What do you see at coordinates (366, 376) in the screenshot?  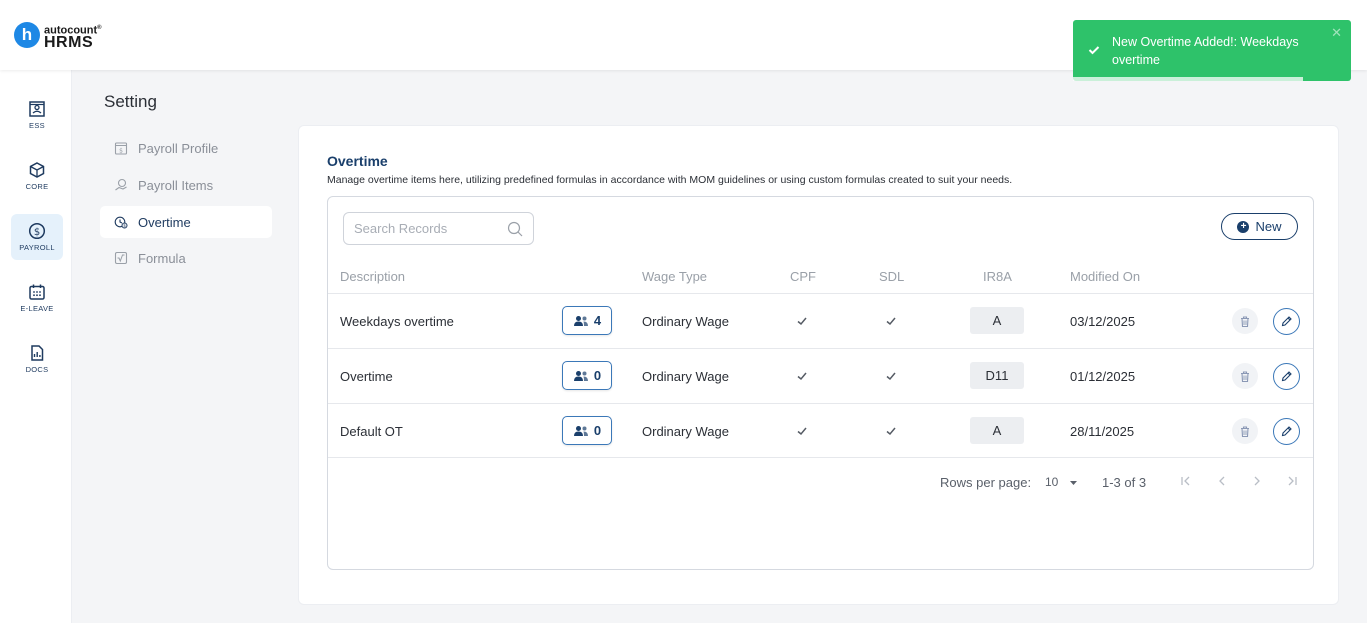 I see `row-description: Overtime` at bounding box center [366, 376].